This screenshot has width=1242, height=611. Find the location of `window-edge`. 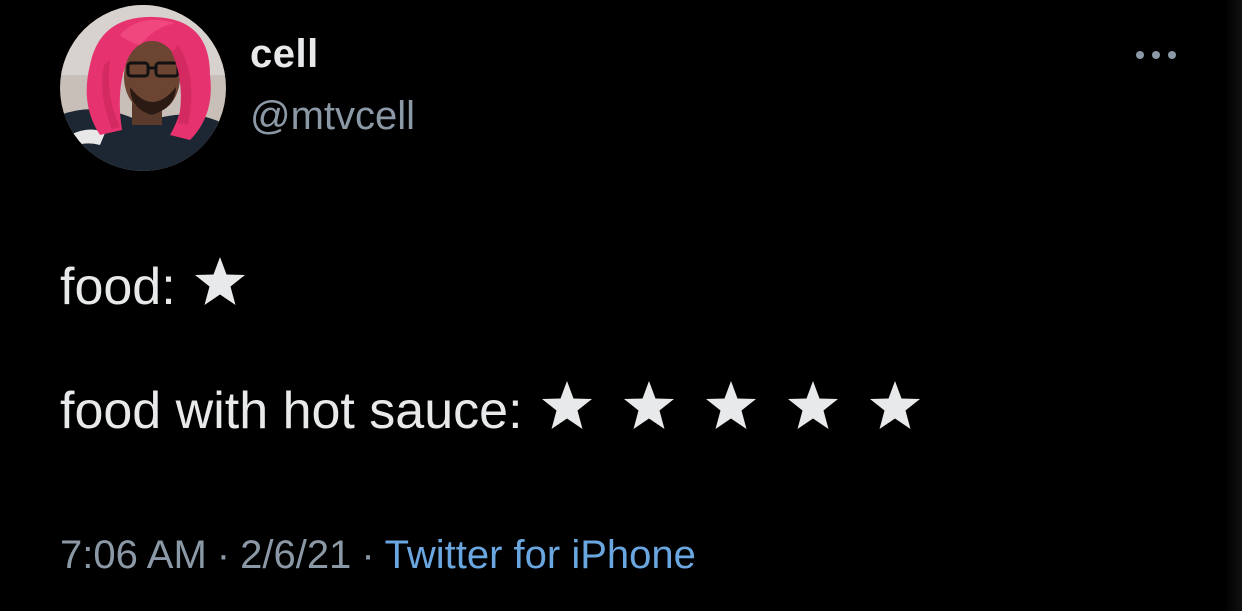

window-edge is located at coordinates (1233, 305).